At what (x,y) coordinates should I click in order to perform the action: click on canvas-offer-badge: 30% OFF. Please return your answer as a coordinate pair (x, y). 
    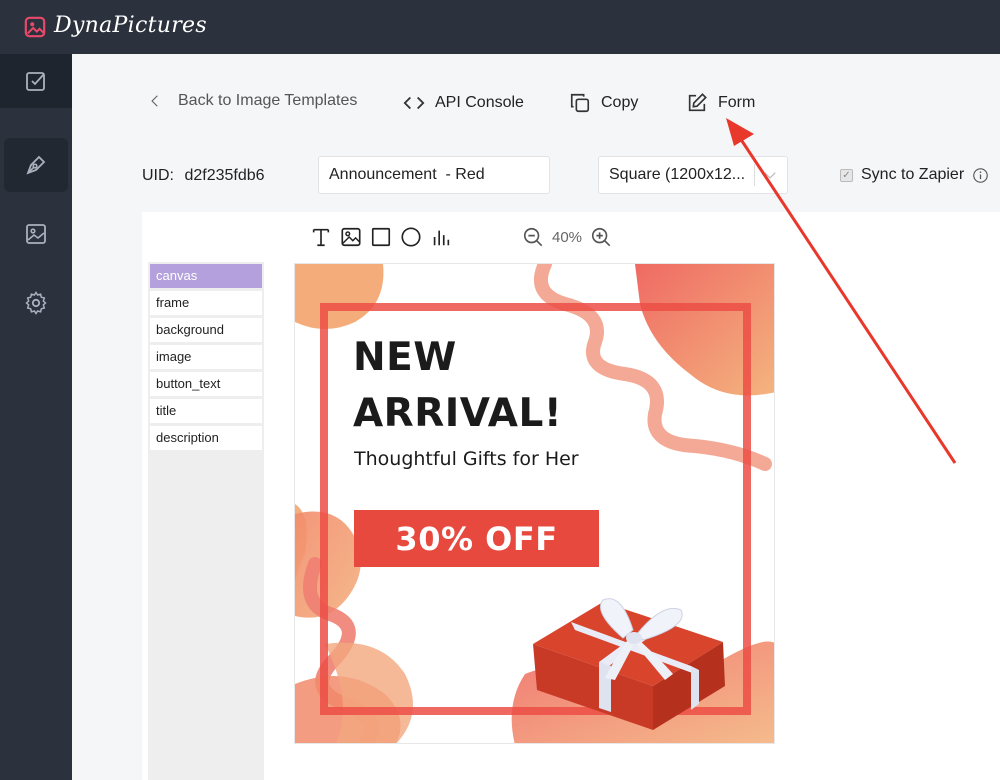
    Looking at the image, I should click on (476, 538).